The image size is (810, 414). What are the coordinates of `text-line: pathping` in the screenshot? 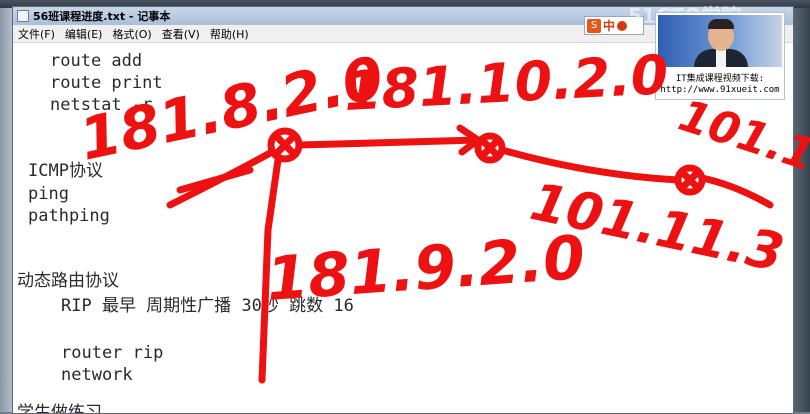 It's located at (69, 216).